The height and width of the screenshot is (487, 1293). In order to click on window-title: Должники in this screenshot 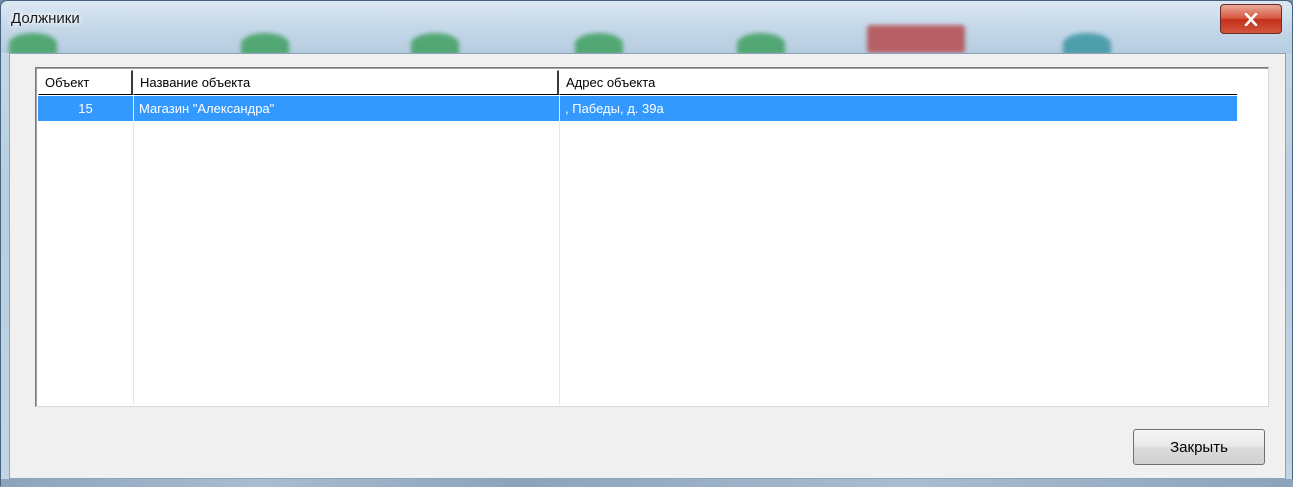, I will do `click(45, 18)`.